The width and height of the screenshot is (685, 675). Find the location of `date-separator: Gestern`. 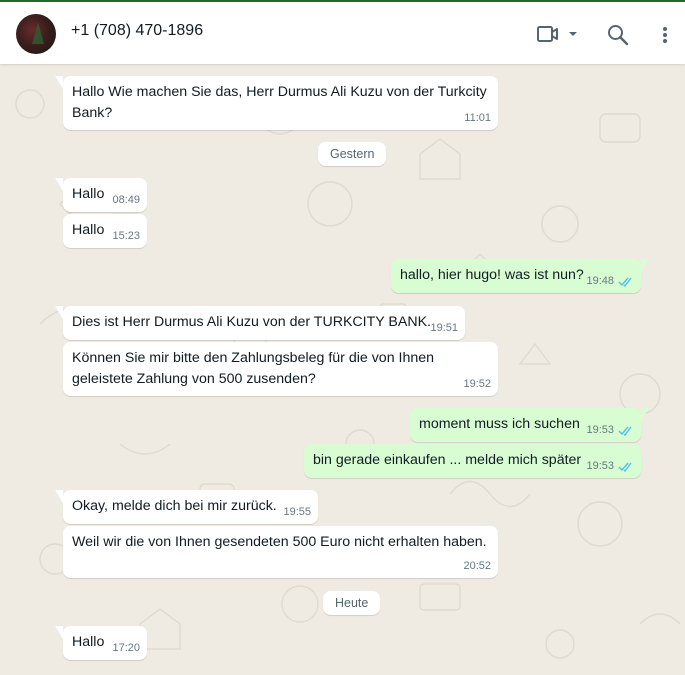

date-separator: Gestern is located at coordinates (352, 154).